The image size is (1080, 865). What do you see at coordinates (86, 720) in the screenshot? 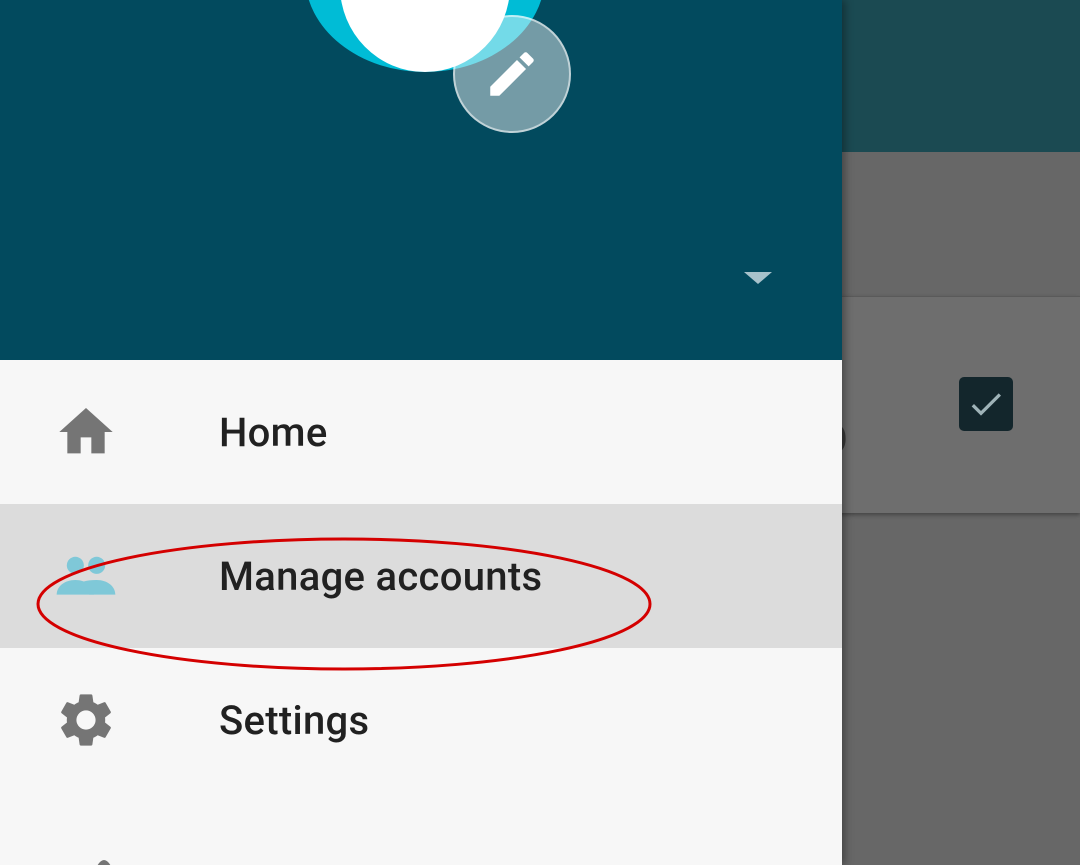
I see `gear-icon` at bounding box center [86, 720].